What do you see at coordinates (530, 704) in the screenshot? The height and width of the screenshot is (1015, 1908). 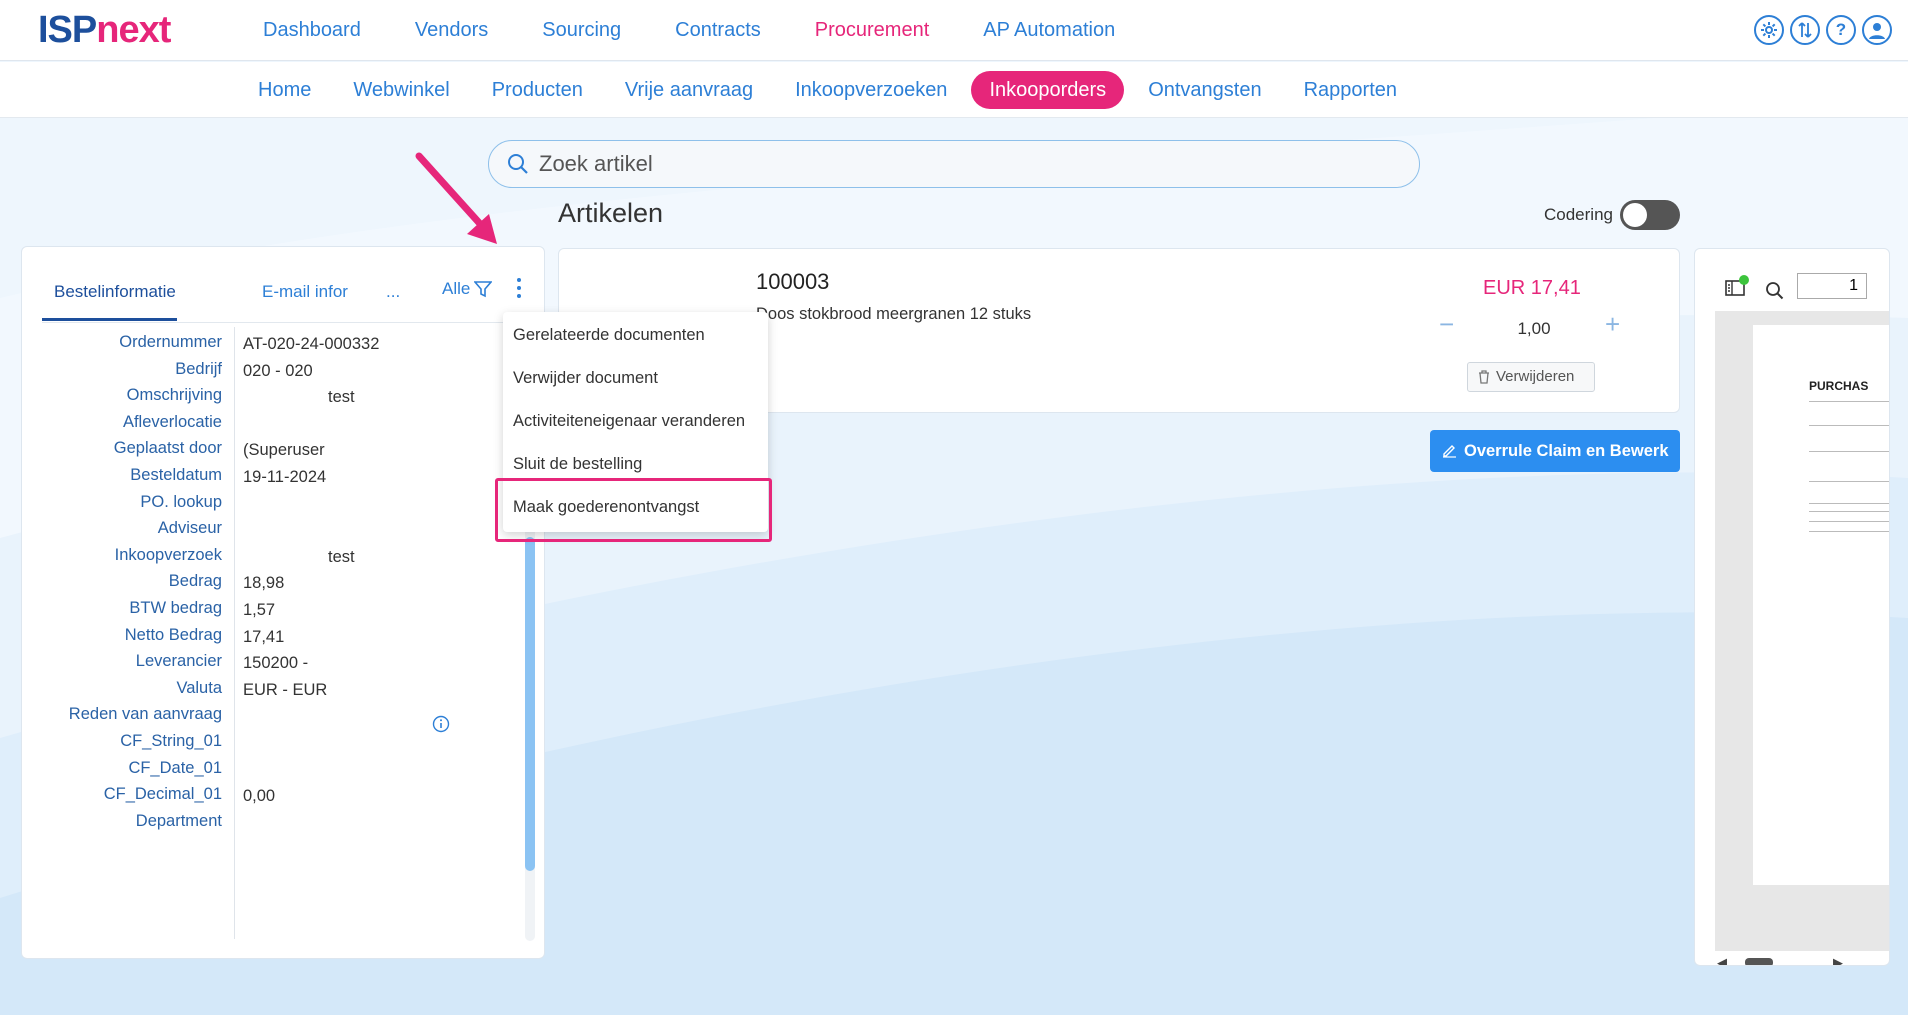 I see `scrollbar-thumb` at bounding box center [530, 704].